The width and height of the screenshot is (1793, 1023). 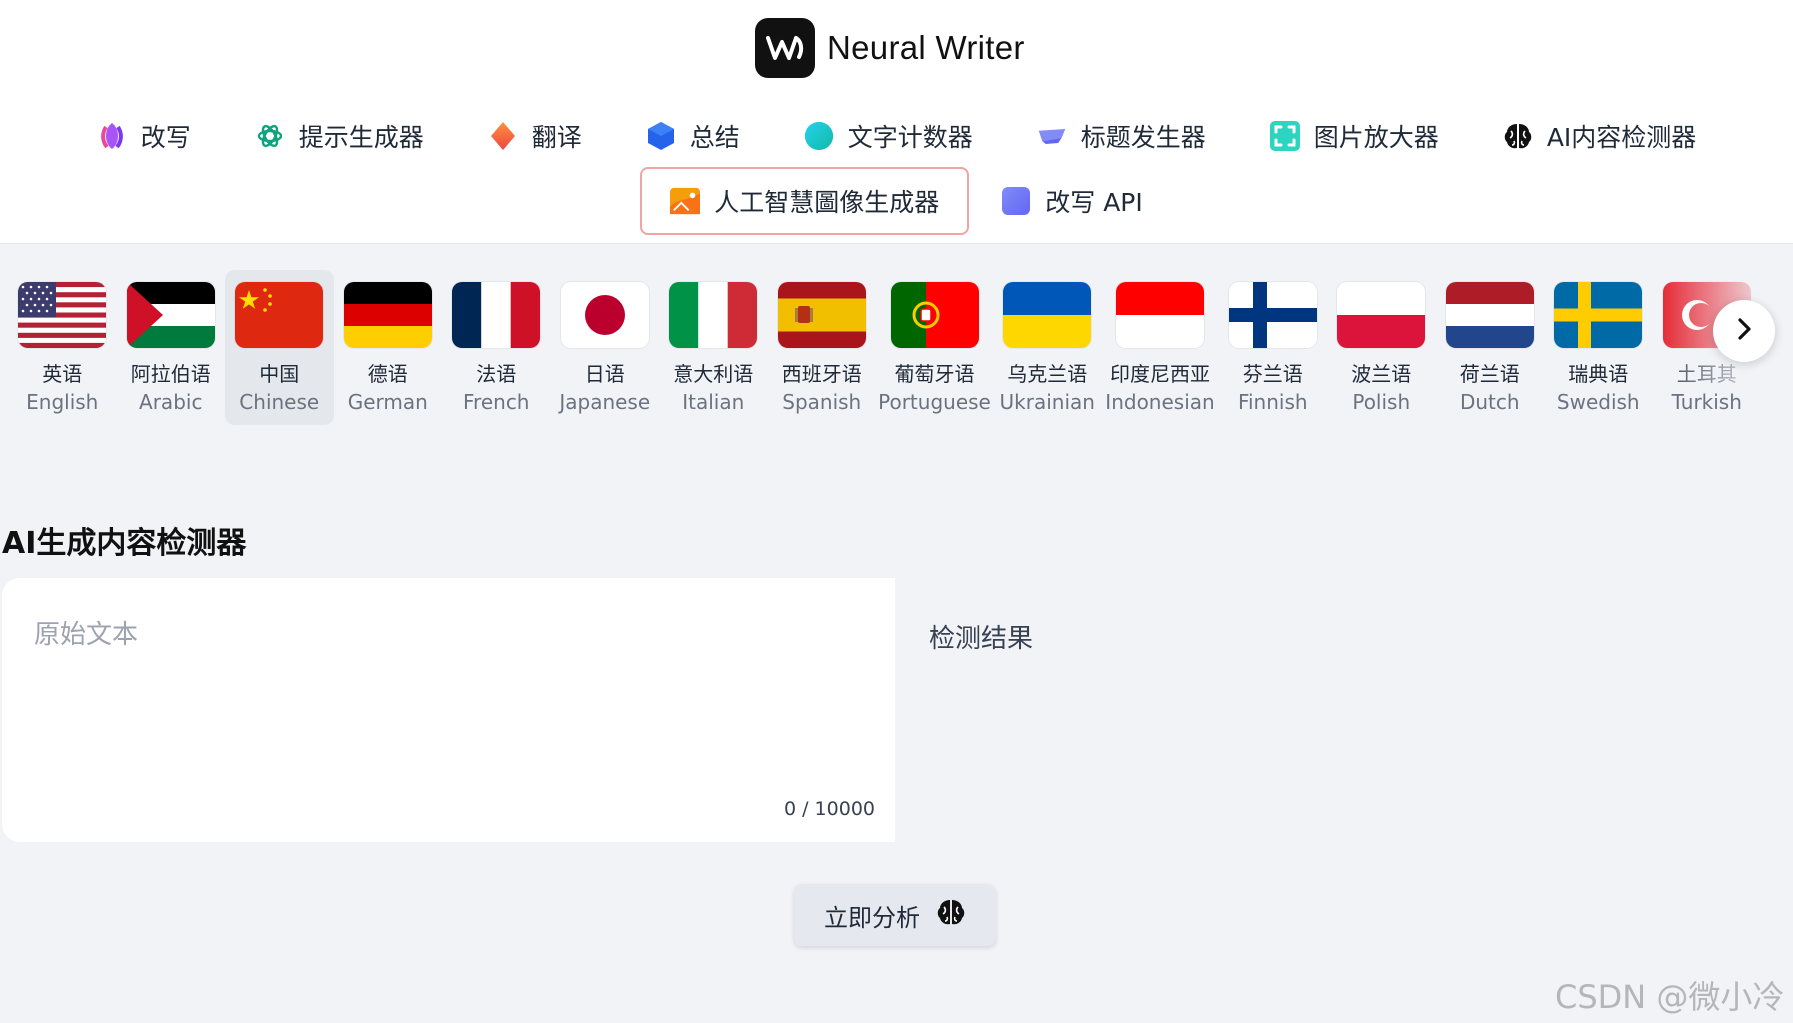 What do you see at coordinates (693, 136) in the screenshot?
I see `nav-summarize: 总结` at bounding box center [693, 136].